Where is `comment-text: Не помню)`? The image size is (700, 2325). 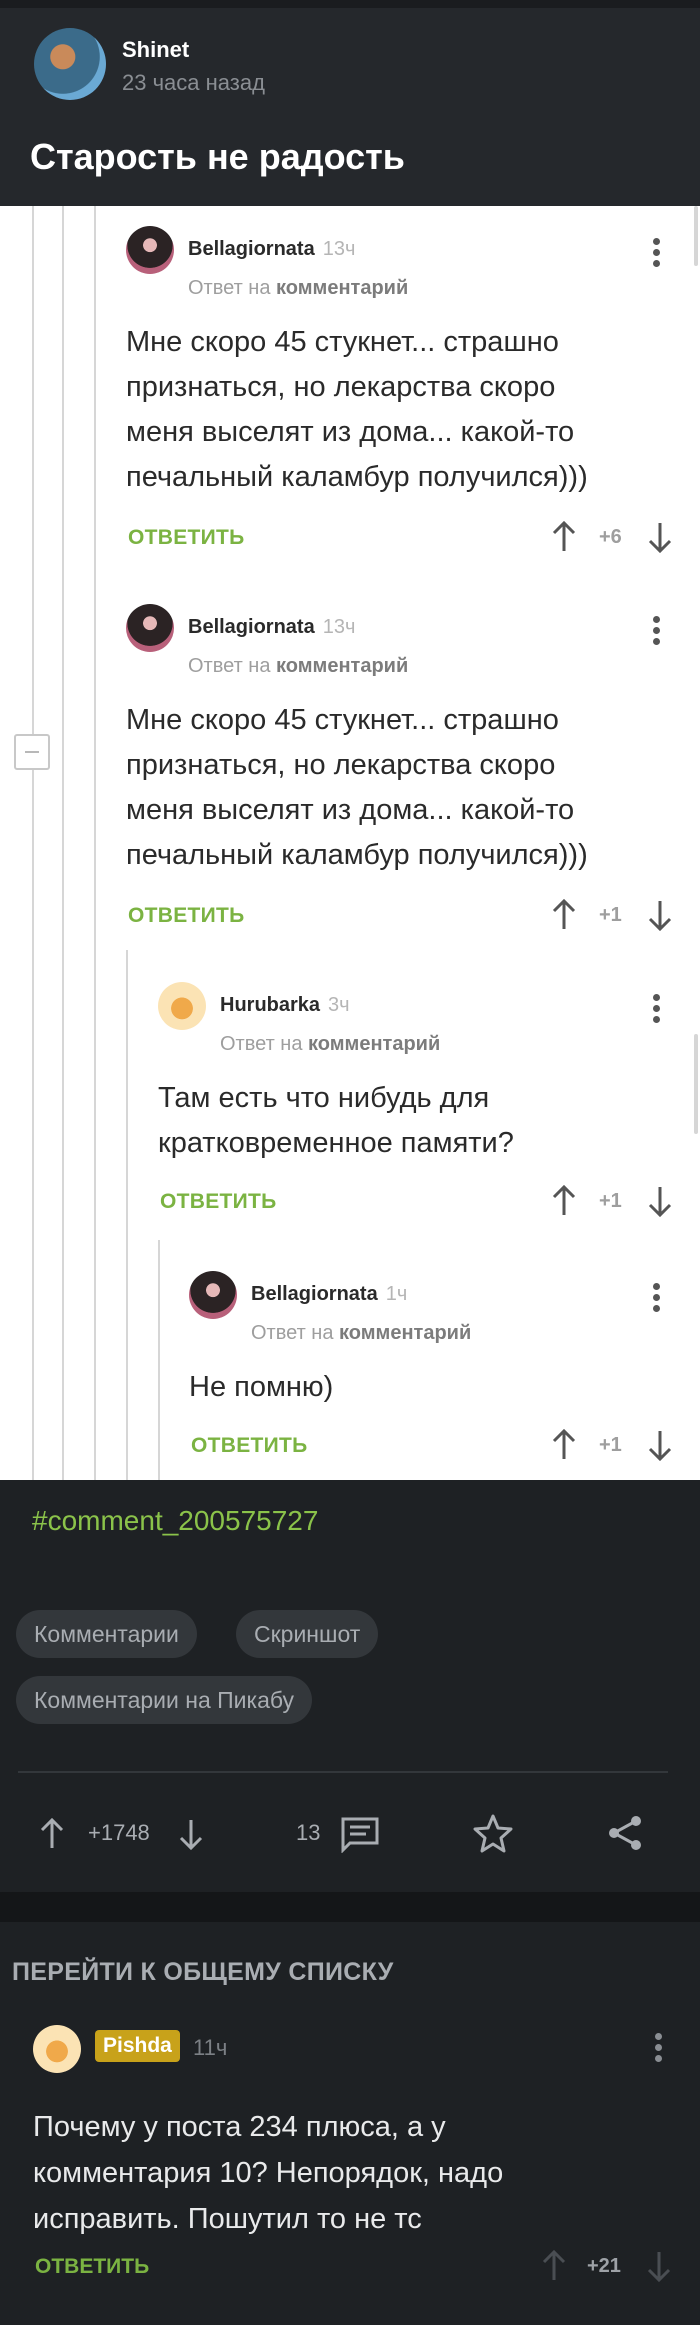
comment-text: Не помню) is located at coordinates (261, 1387).